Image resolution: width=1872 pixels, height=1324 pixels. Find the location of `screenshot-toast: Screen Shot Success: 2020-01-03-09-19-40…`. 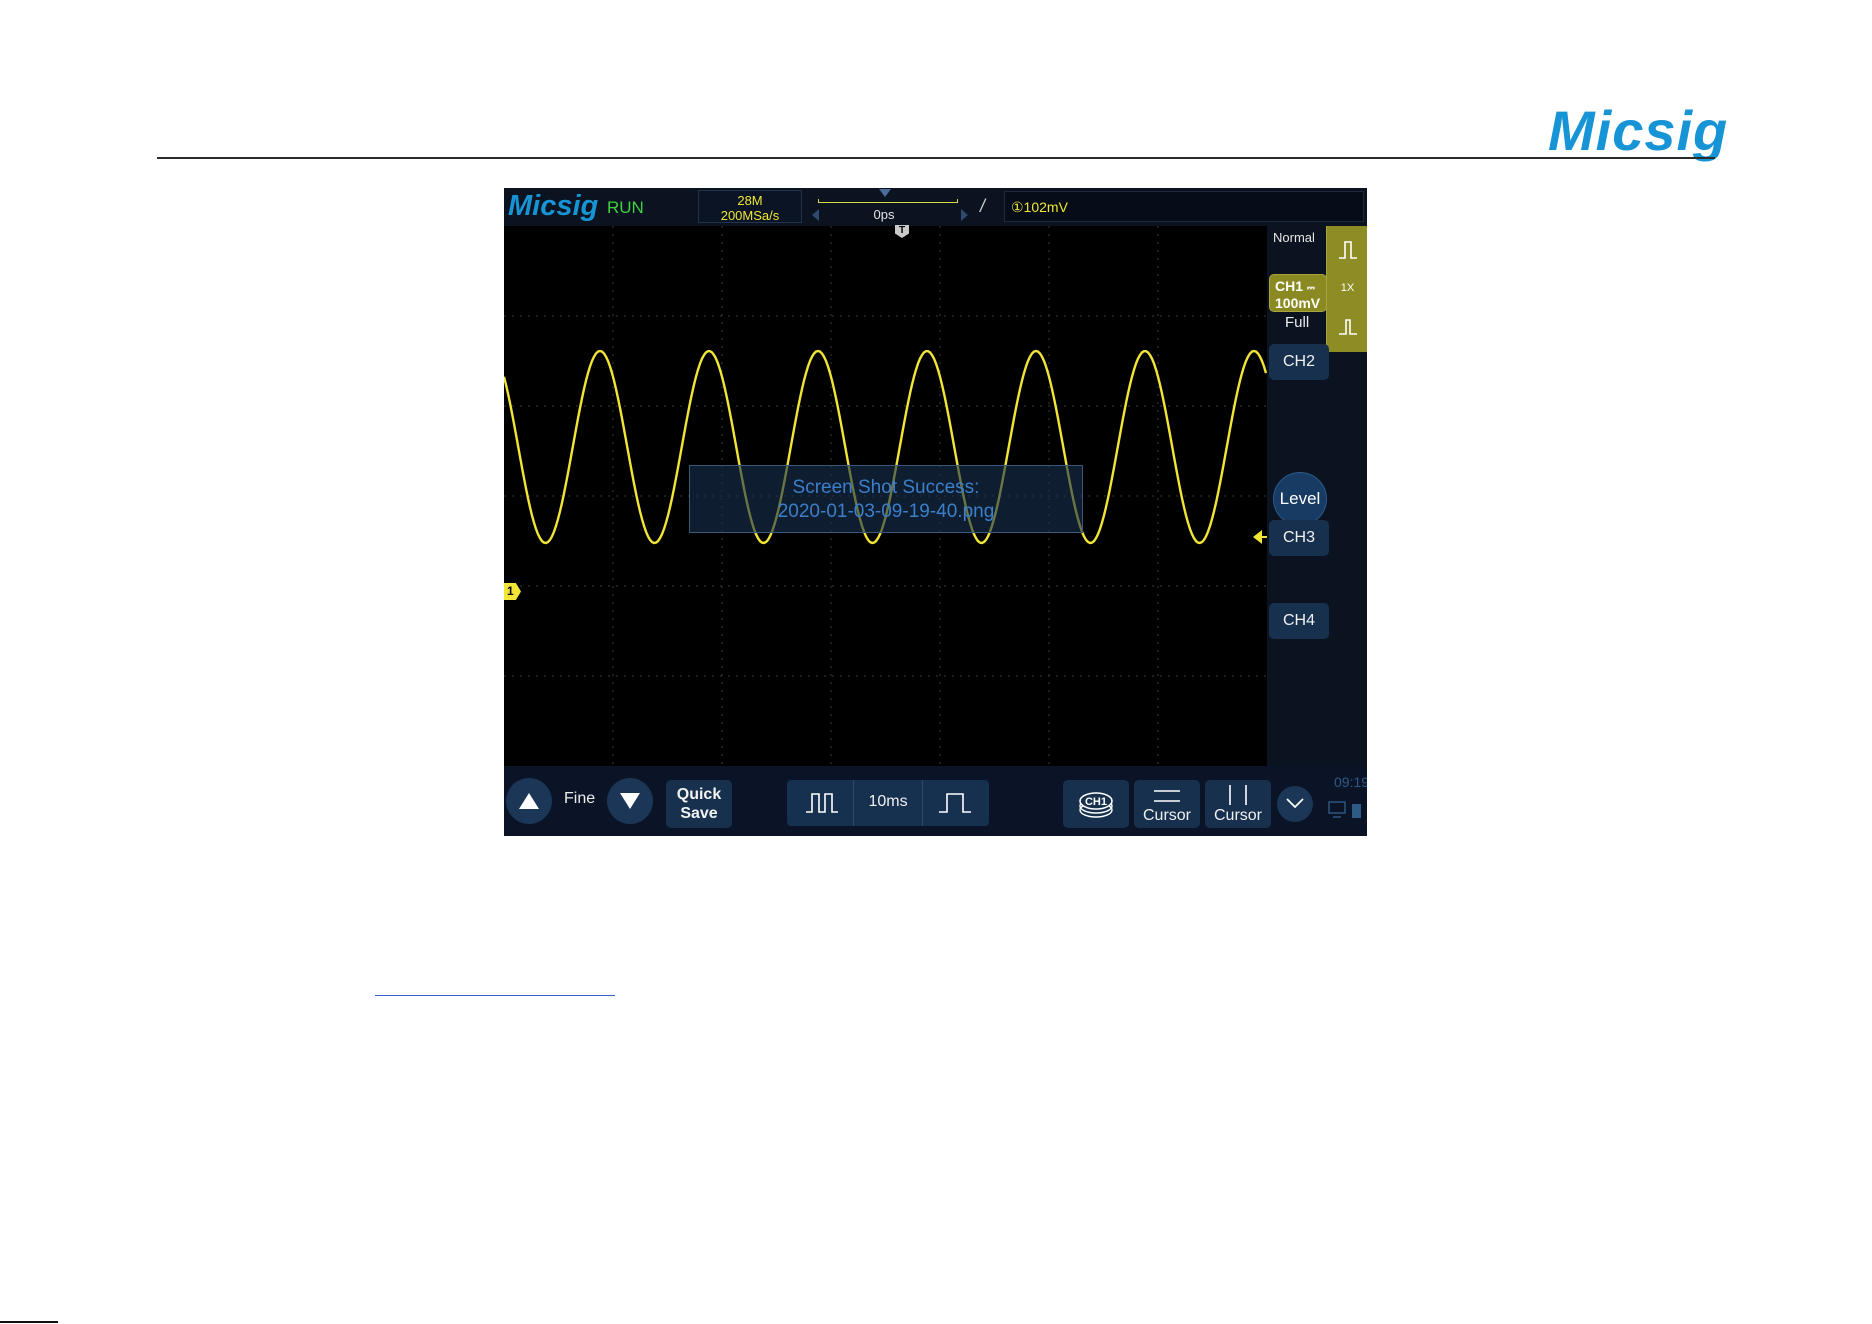

screenshot-toast: Screen Shot Success: 2020-01-03-09-19-40… is located at coordinates (886, 499).